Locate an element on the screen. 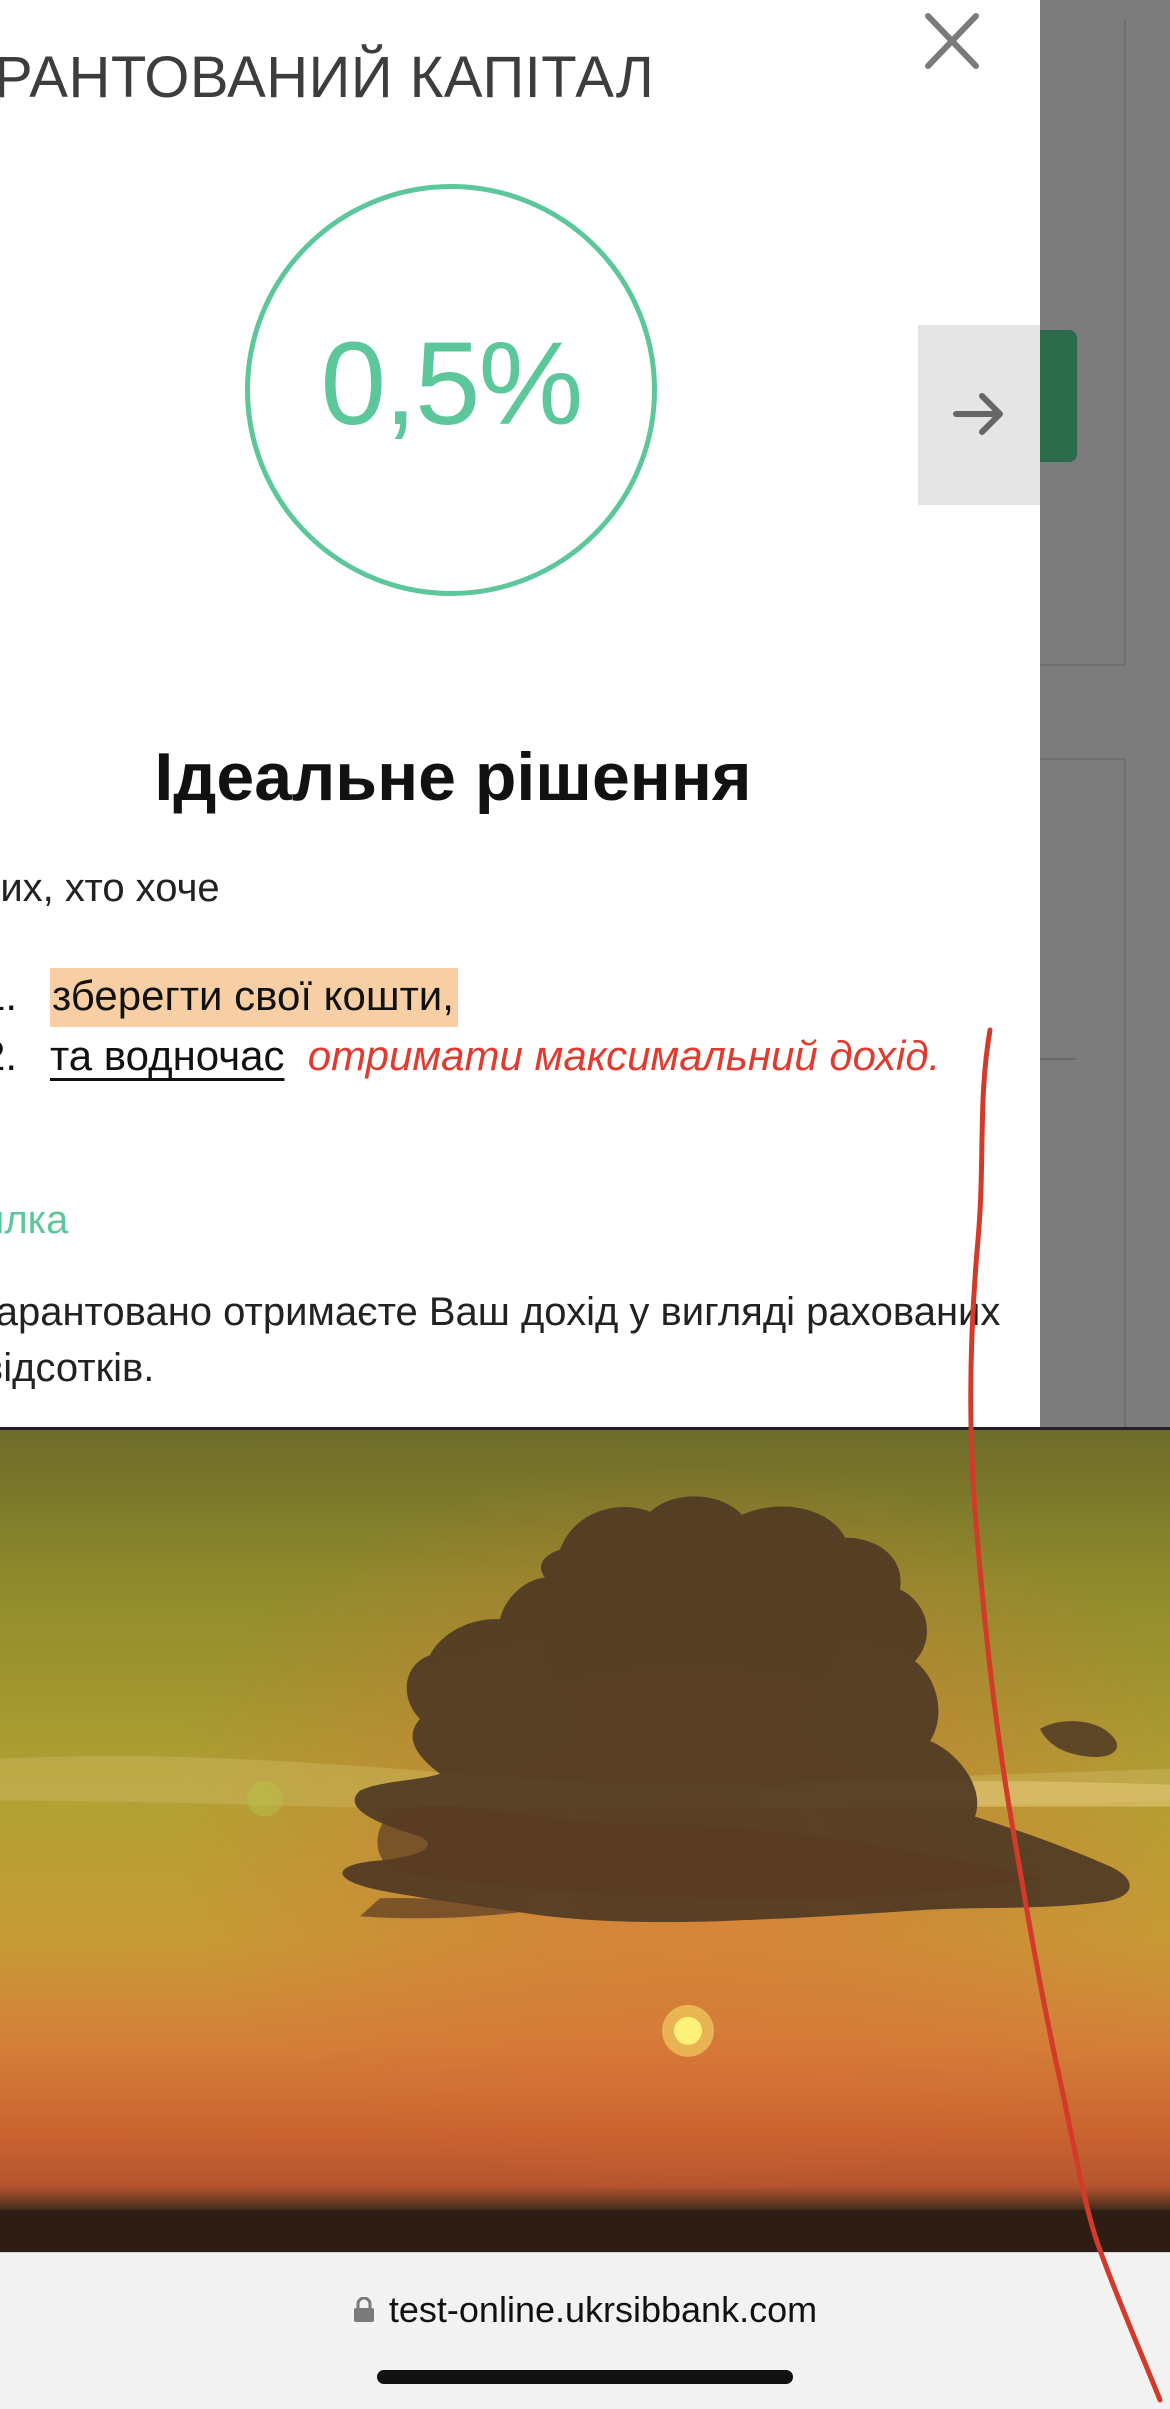  address-bar: test-online.ukrsibbank.com is located at coordinates (585, 2310).